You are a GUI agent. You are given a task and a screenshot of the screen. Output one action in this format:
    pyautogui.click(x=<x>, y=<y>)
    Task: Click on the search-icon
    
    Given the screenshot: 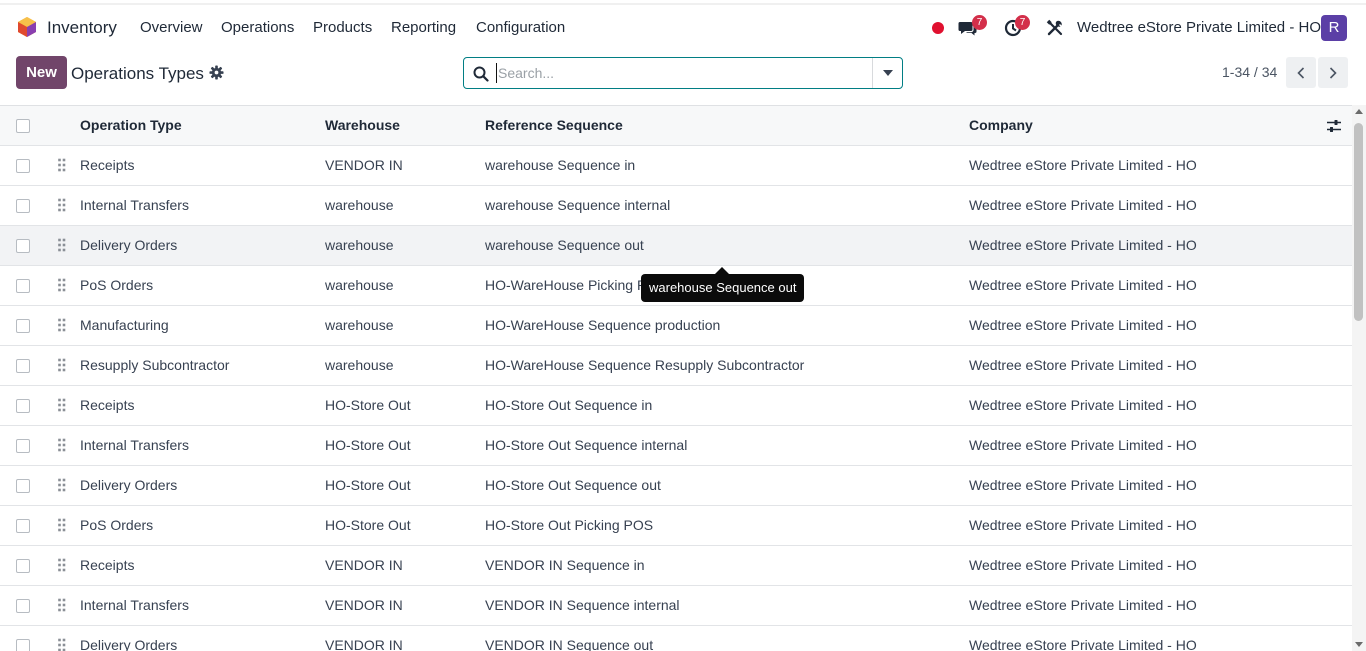 What is the action you would take?
    pyautogui.click(x=481, y=74)
    